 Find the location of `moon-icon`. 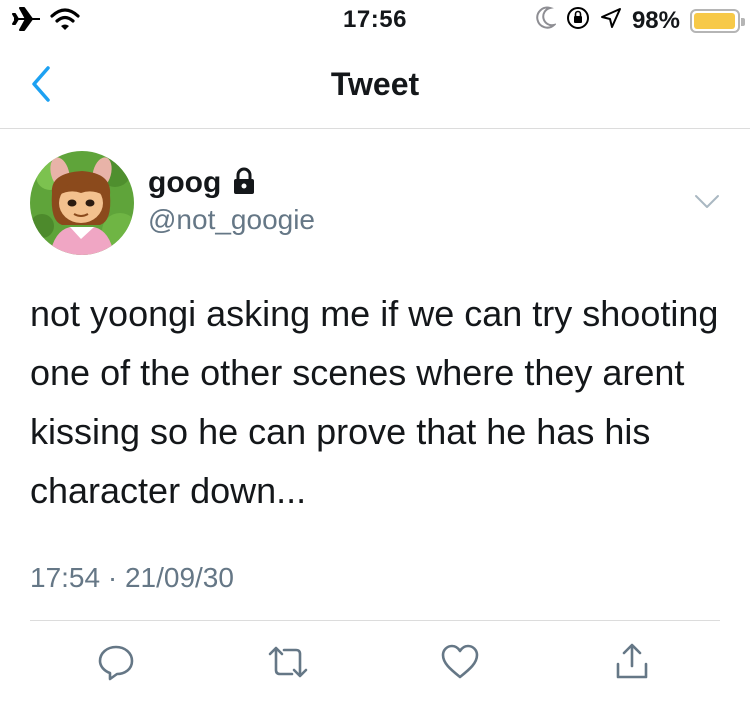

moon-icon is located at coordinates (547, 20).